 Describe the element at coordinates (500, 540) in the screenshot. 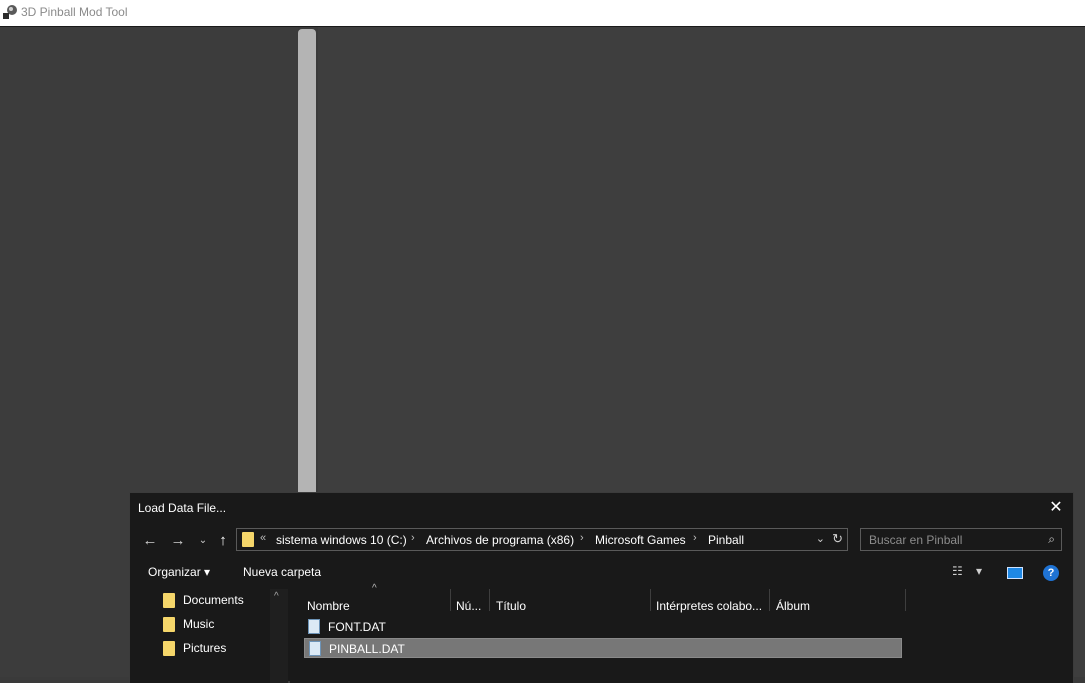

I see `breadcrumb-program-files: Archivos de programa (x86)` at that location.